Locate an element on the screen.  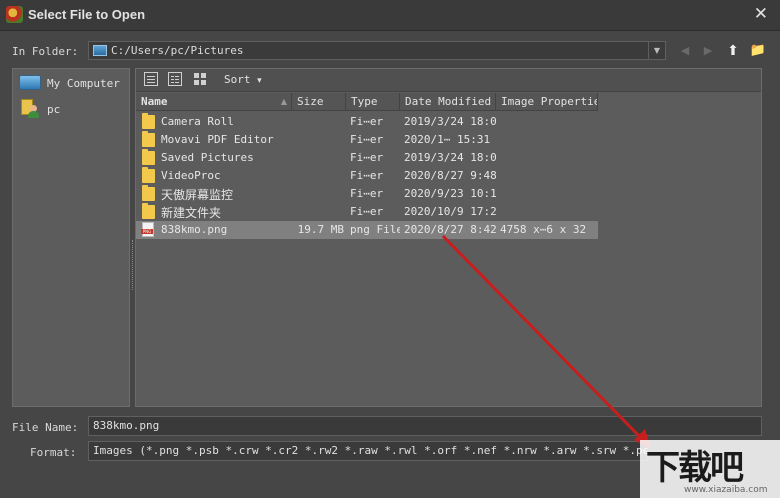
file-name-cell: Camera Roll is located at coordinates (197, 121).